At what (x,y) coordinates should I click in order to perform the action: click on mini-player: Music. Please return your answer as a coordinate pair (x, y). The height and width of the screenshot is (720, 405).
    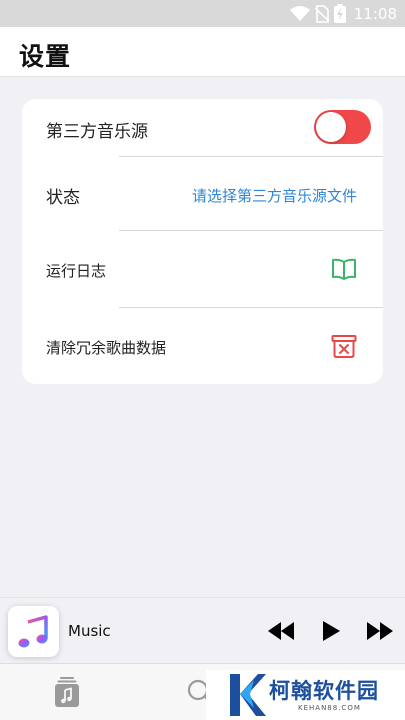
    Looking at the image, I should click on (202, 630).